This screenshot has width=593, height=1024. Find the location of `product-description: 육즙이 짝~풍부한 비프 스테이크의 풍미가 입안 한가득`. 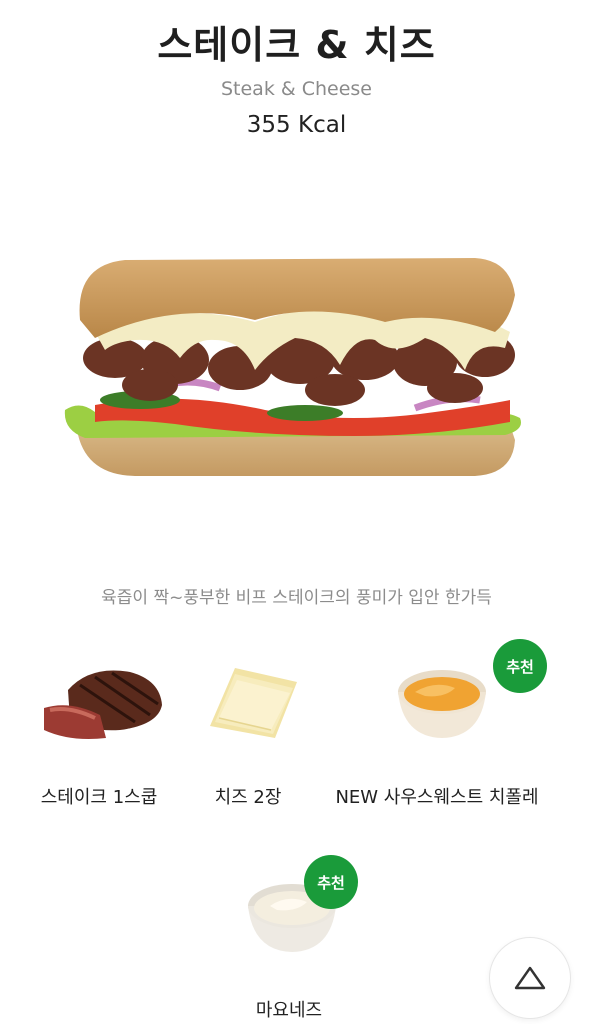

product-description: 육즙이 짝~풍부한 비프 스테이크의 풍미가 입안 한가득 is located at coordinates (296, 598).